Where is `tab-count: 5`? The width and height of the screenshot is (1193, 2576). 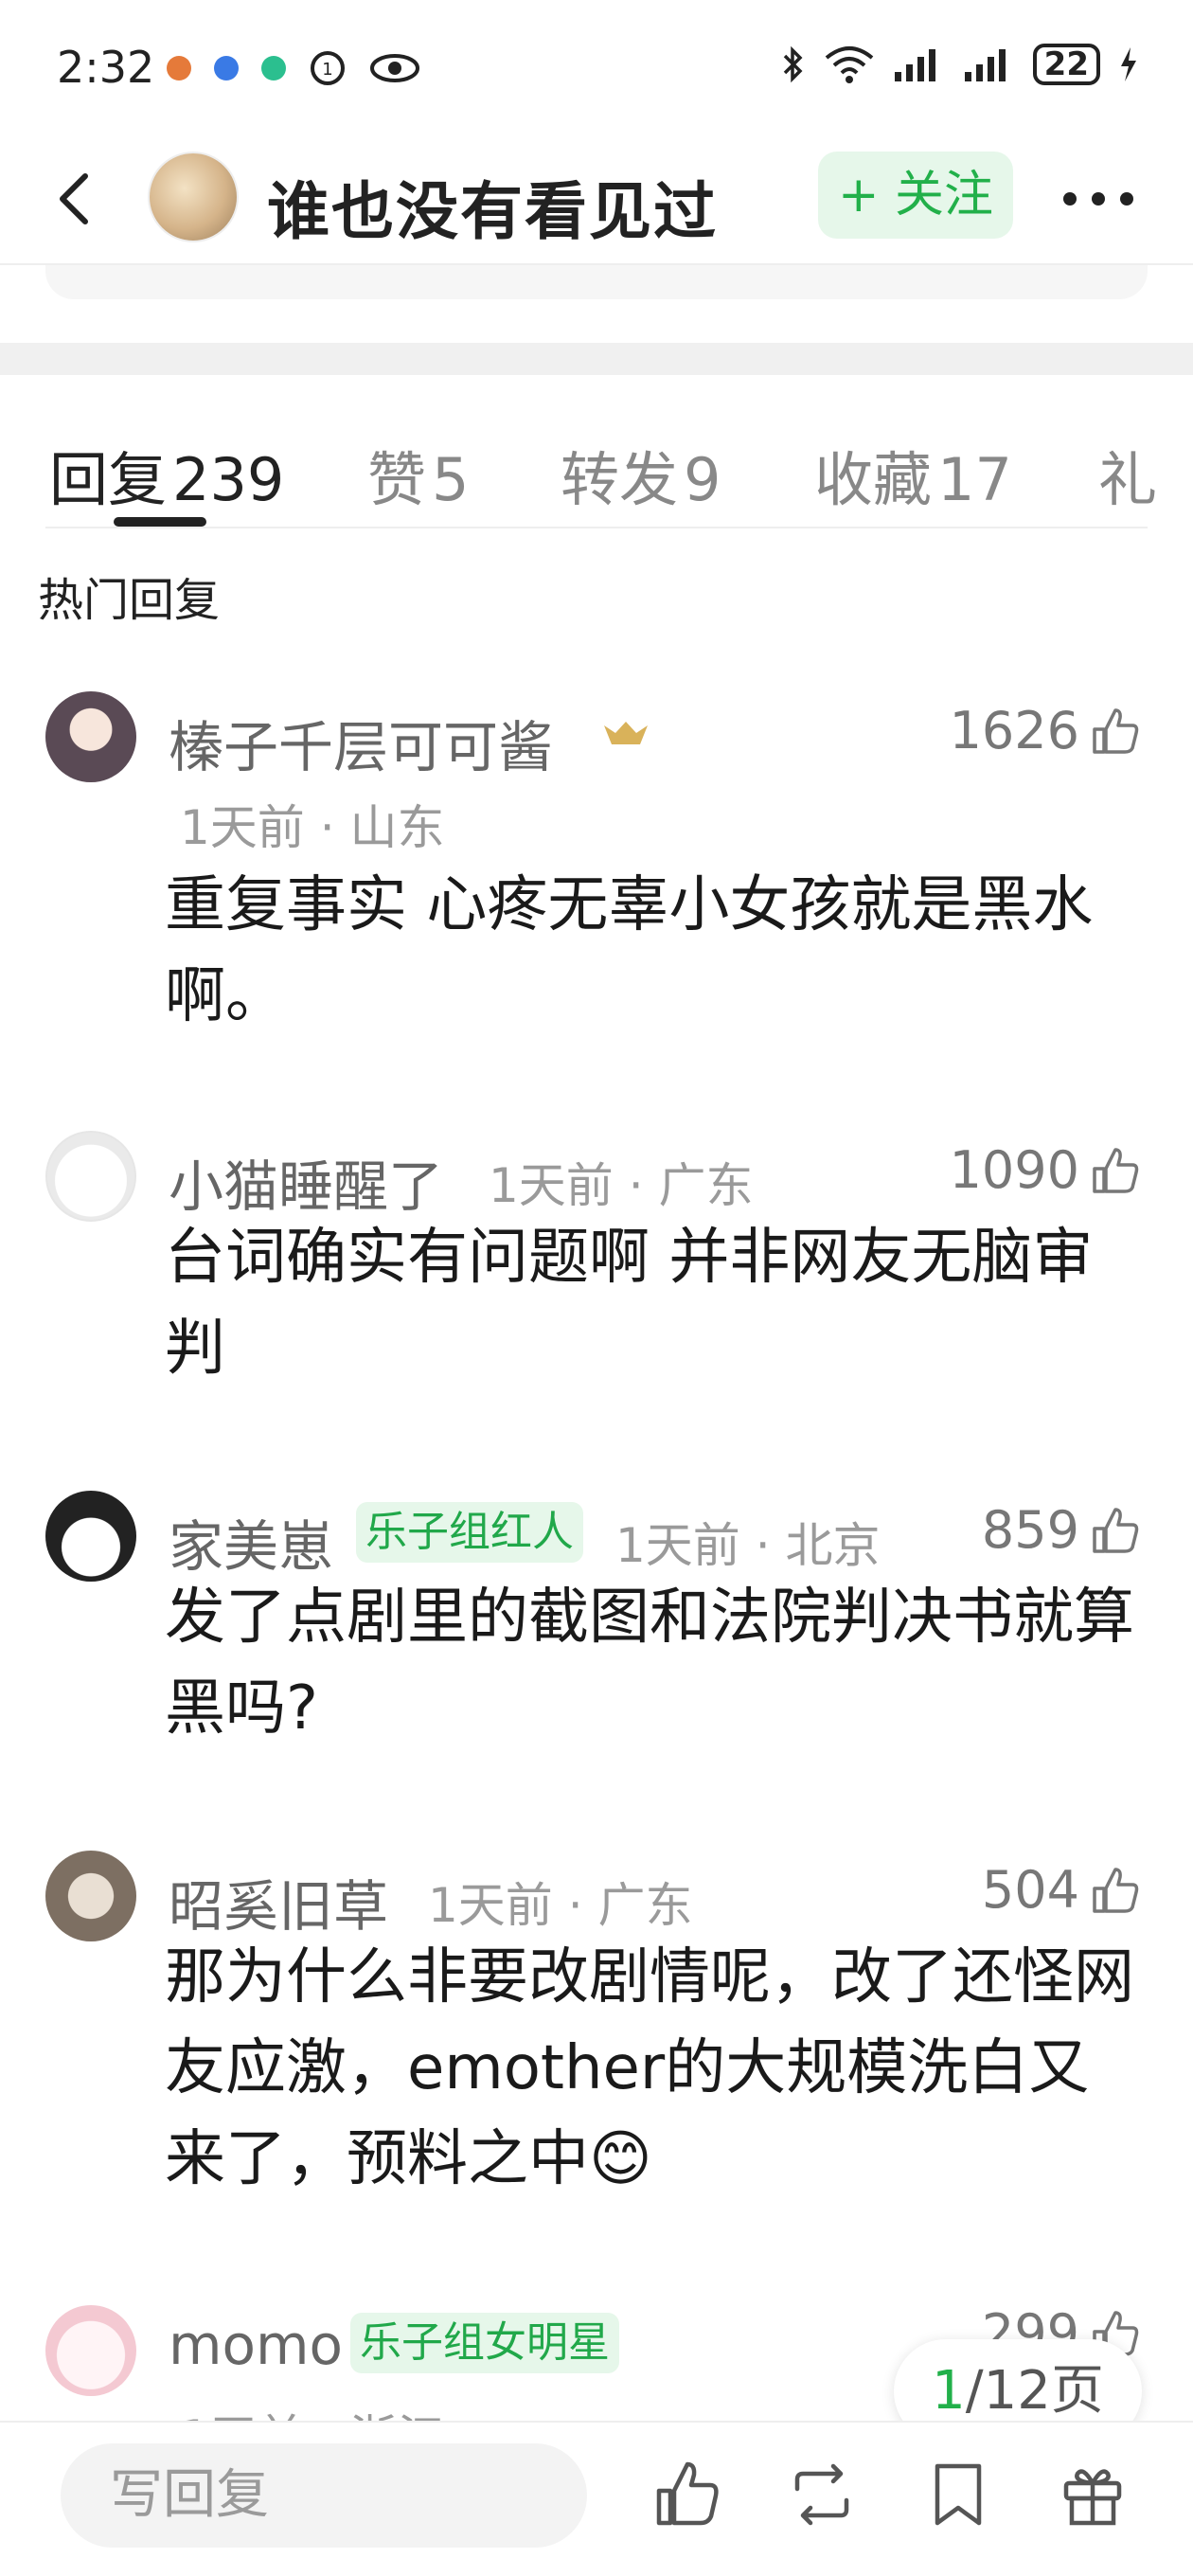
tab-count: 5 is located at coordinates (451, 479).